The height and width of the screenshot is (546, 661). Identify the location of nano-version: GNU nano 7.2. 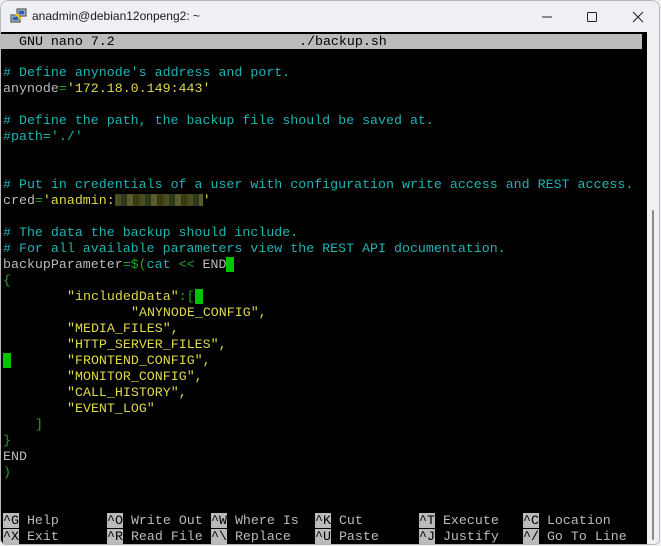
(67, 41).